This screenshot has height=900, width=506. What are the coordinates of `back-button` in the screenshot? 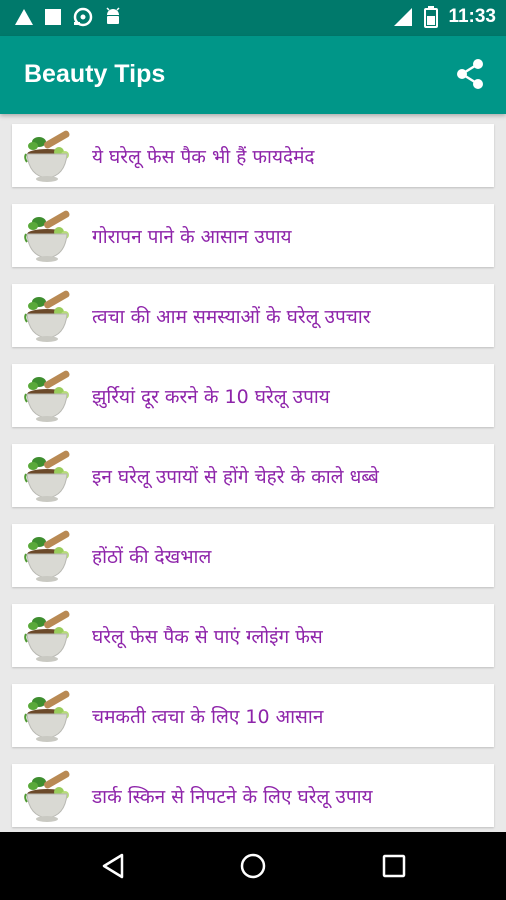 It's located at (114, 866).